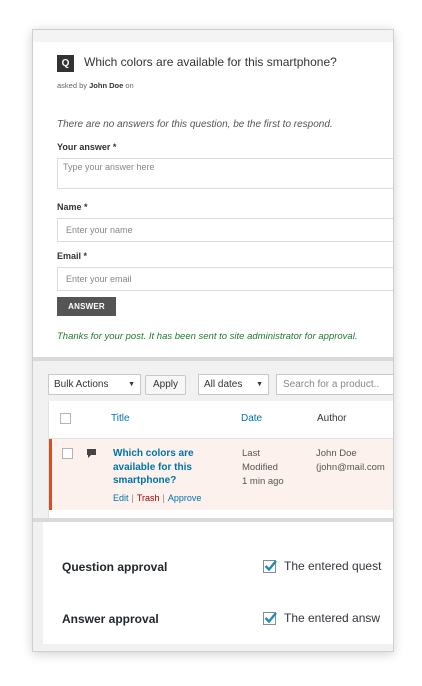  I want to click on question-approval-label: Question approval, so click(115, 567).